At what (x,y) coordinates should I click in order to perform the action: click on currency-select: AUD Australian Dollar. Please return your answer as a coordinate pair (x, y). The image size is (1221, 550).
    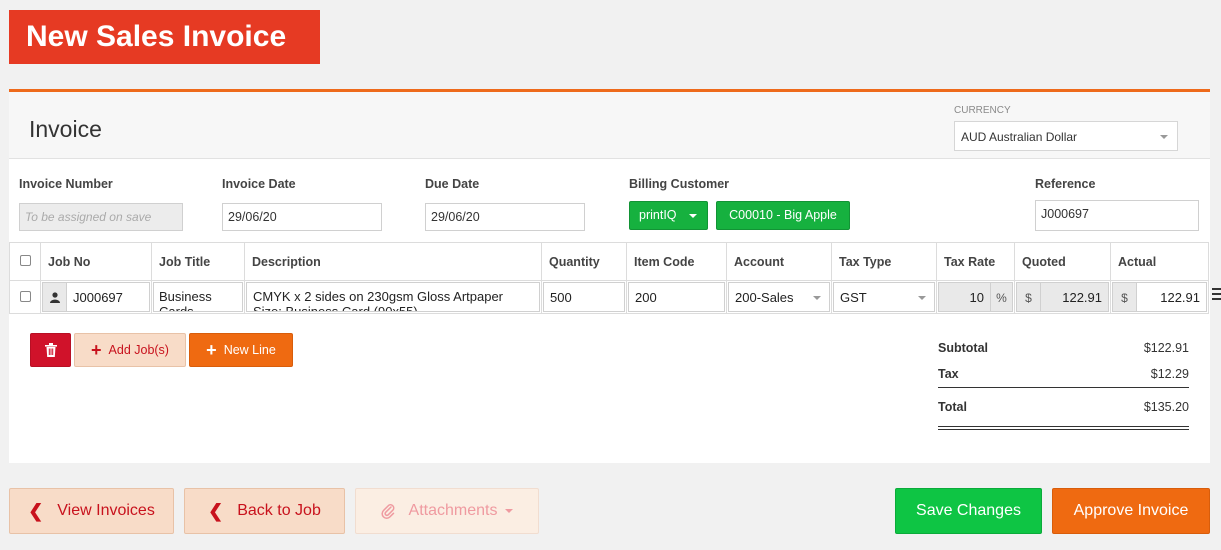
    Looking at the image, I should click on (1066, 136).